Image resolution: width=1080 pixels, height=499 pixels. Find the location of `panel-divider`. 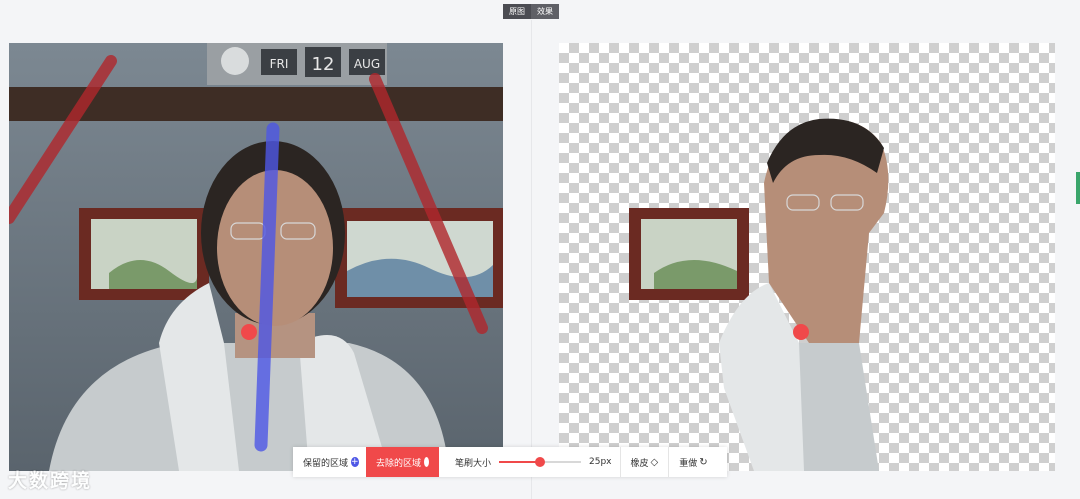

panel-divider is located at coordinates (531, 259).